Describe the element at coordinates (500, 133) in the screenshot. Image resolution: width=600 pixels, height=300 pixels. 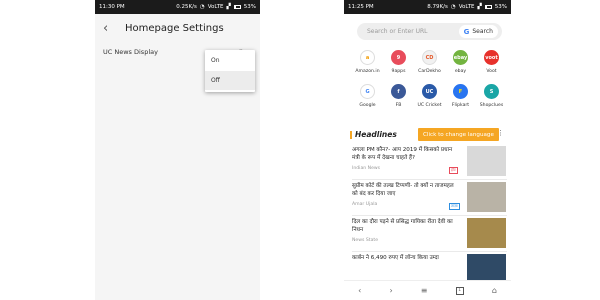
I see `more-vertical-icon: ⋮` at that location.